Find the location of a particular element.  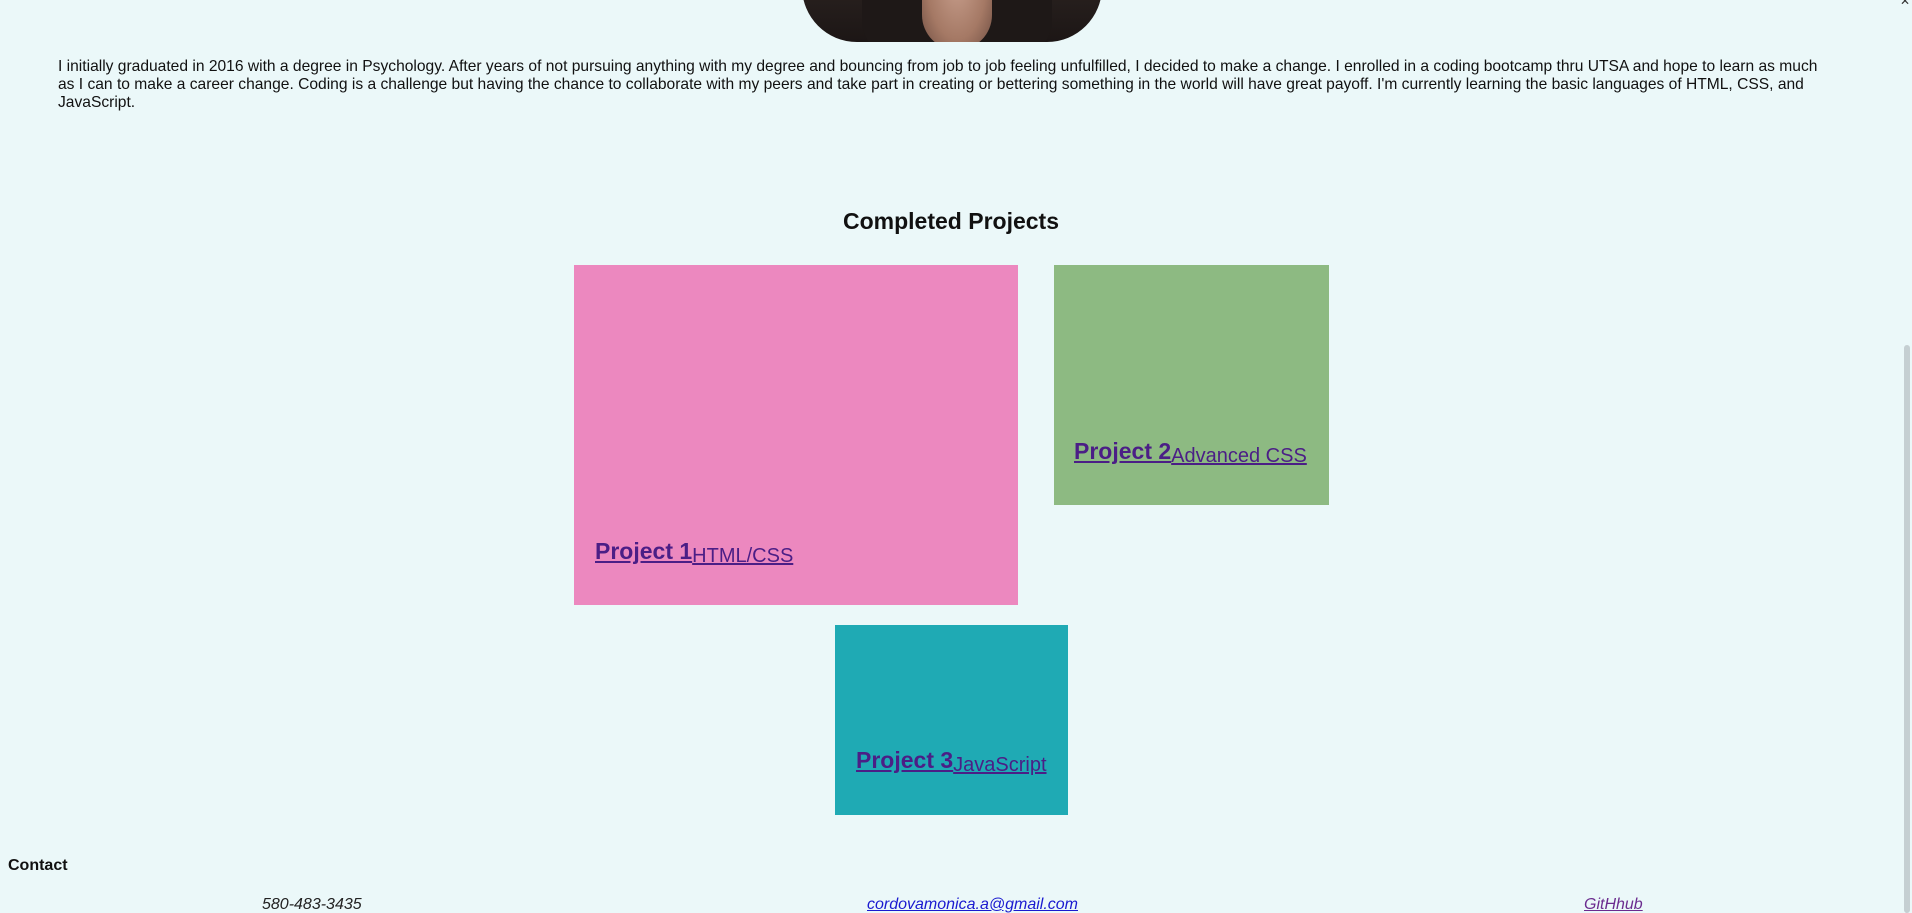

scrollbar-thumb is located at coordinates (1907, 629).